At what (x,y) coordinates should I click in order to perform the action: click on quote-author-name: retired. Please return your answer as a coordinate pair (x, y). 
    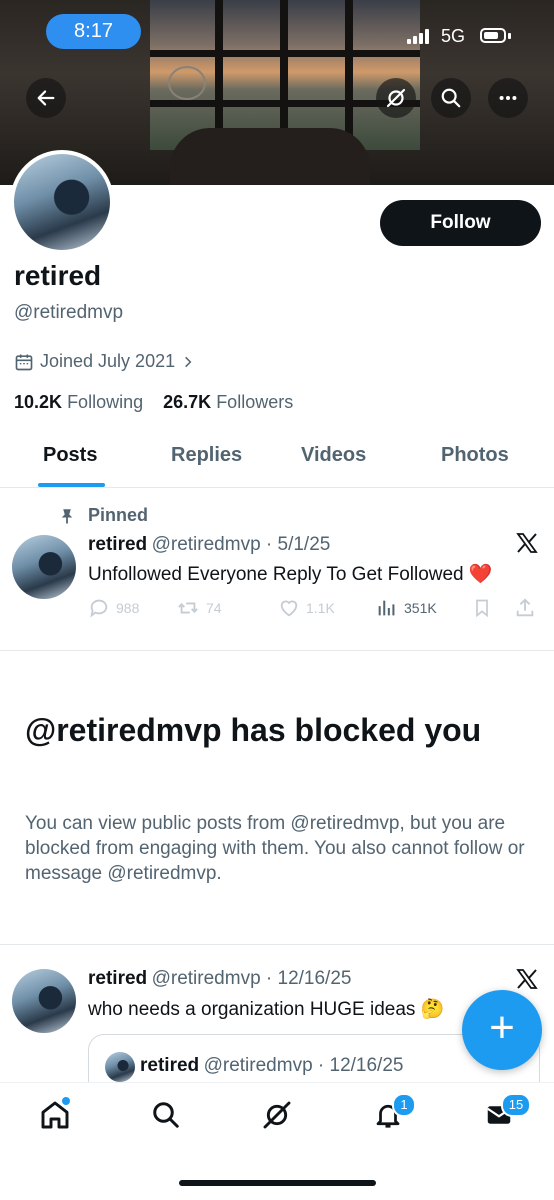
    Looking at the image, I should click on (170, 1065).